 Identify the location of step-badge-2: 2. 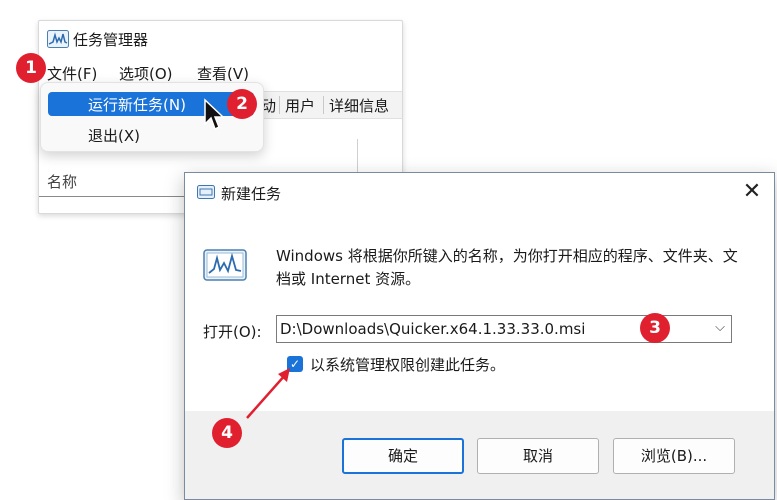
(242, 104).